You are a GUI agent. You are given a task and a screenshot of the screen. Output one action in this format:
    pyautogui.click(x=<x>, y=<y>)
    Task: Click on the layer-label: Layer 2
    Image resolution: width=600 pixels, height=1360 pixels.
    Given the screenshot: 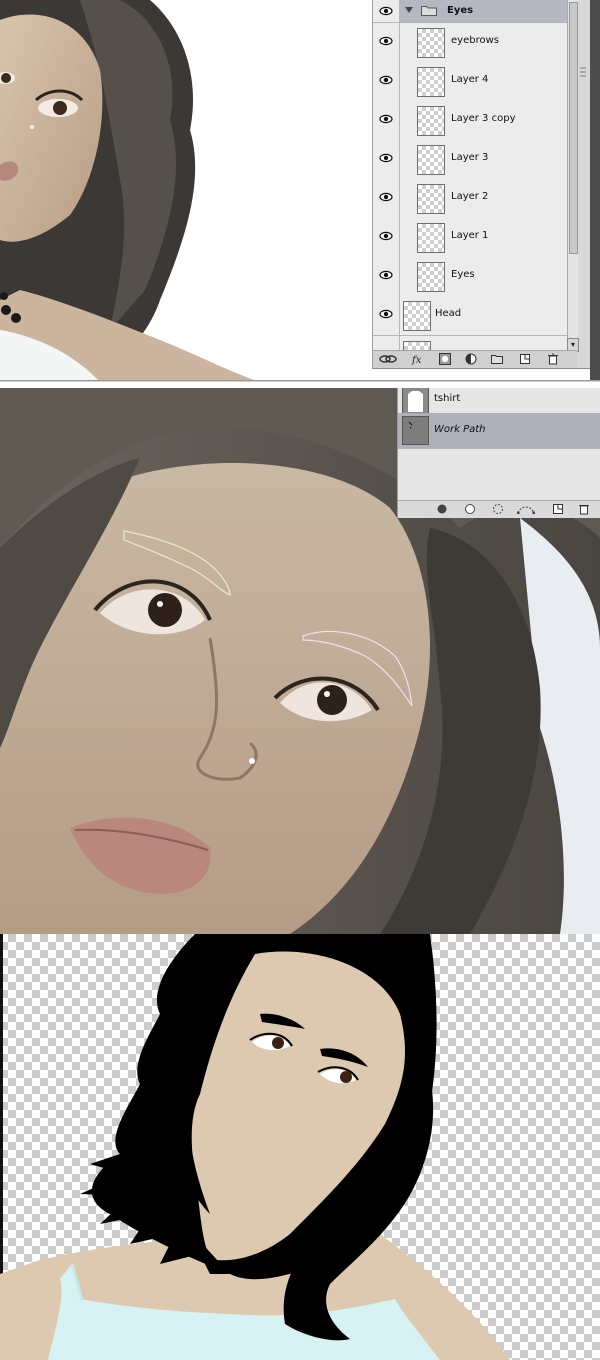 What is the action you would take?
    pyautogui.click(x=470, y=196)
    